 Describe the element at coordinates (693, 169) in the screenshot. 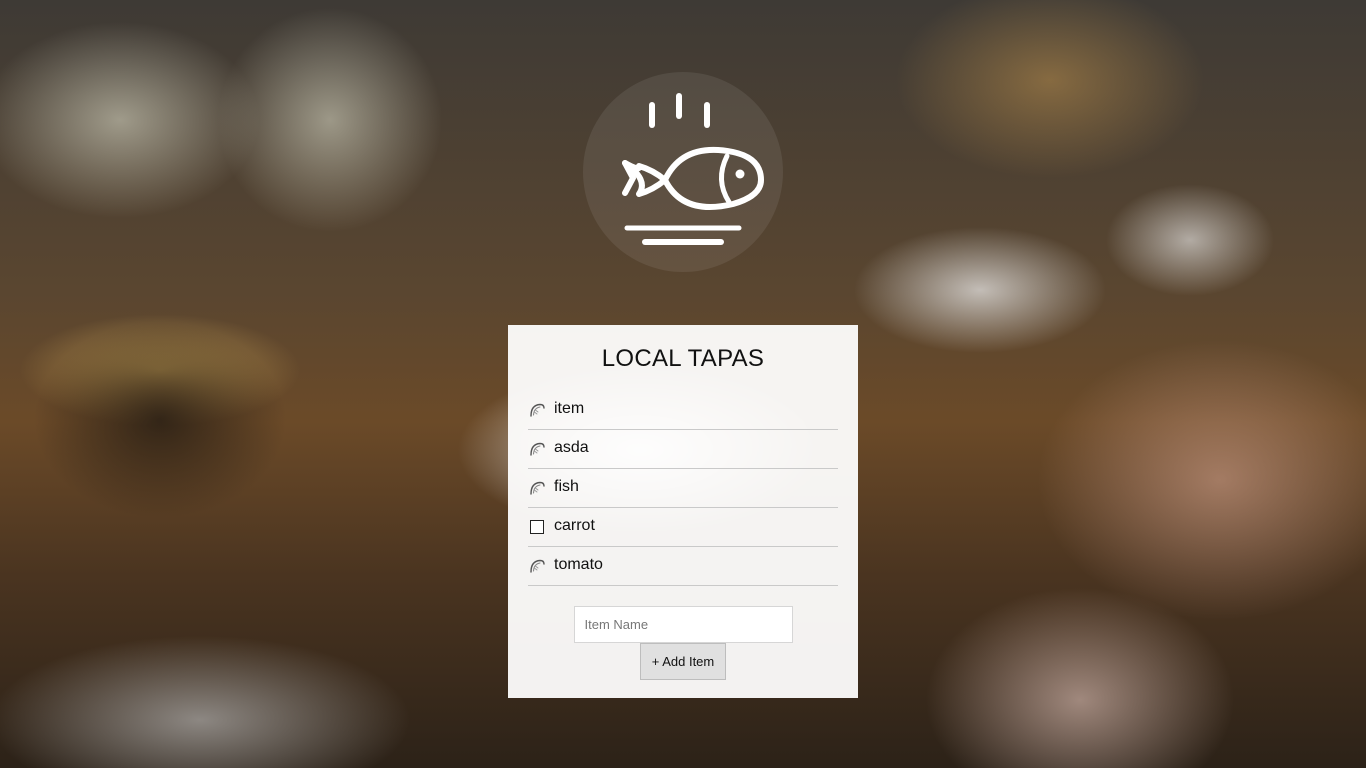

I see `fish-on-plate-icon` at that location.